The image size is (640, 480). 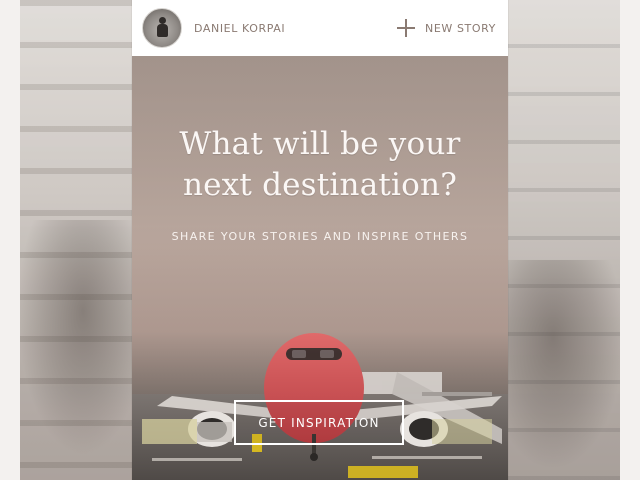 I want to click on top-bar: DANIEL KORPAI NEW STORY, so click(x=320, y=28).